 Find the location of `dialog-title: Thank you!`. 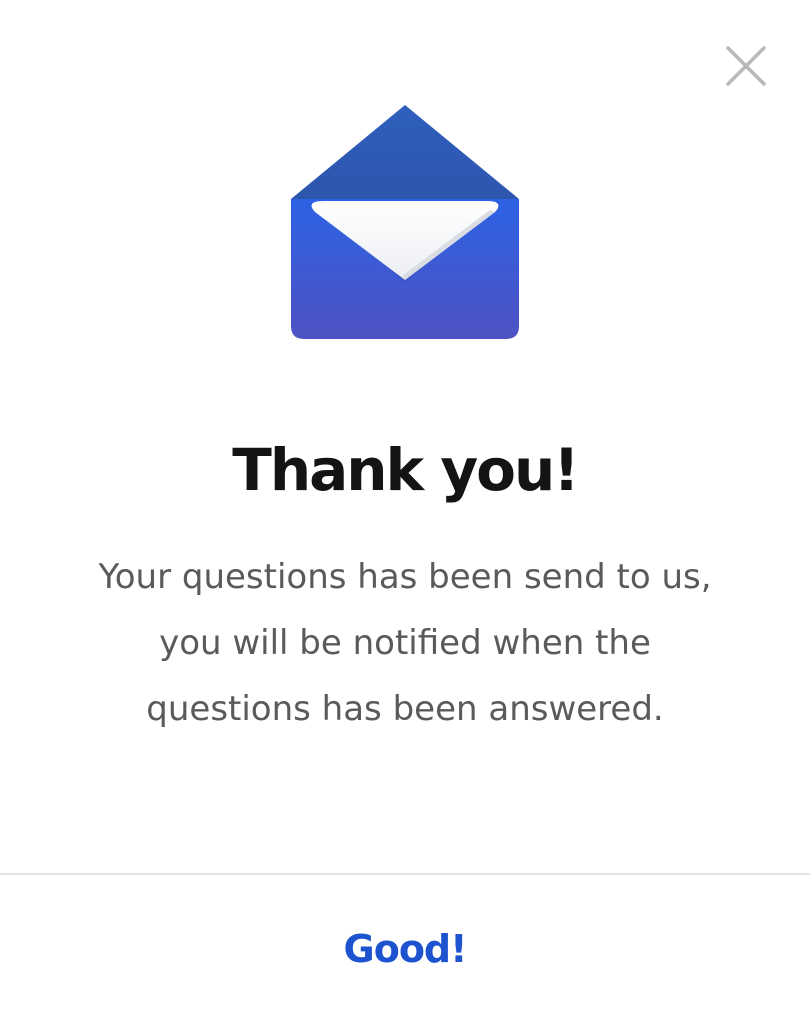

dialog-title: Thank you! is located at coordinates (405, 470).